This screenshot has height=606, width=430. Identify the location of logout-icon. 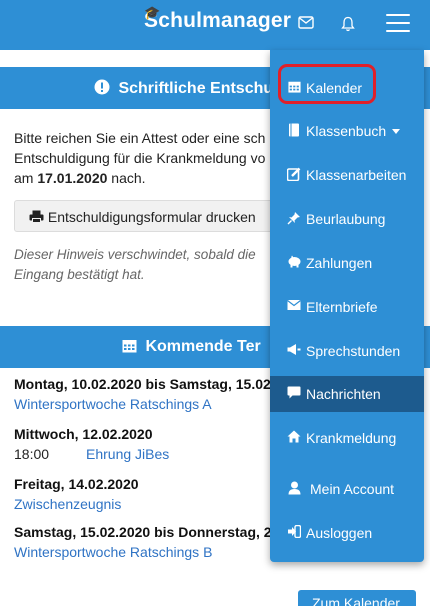
(294, 532).